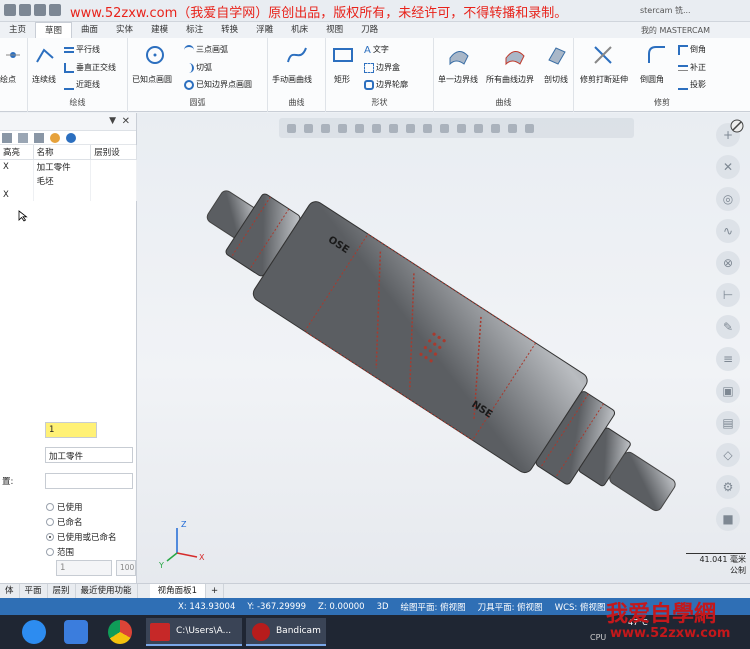  I want to click on range-to-input: 100, so click(126, 568).